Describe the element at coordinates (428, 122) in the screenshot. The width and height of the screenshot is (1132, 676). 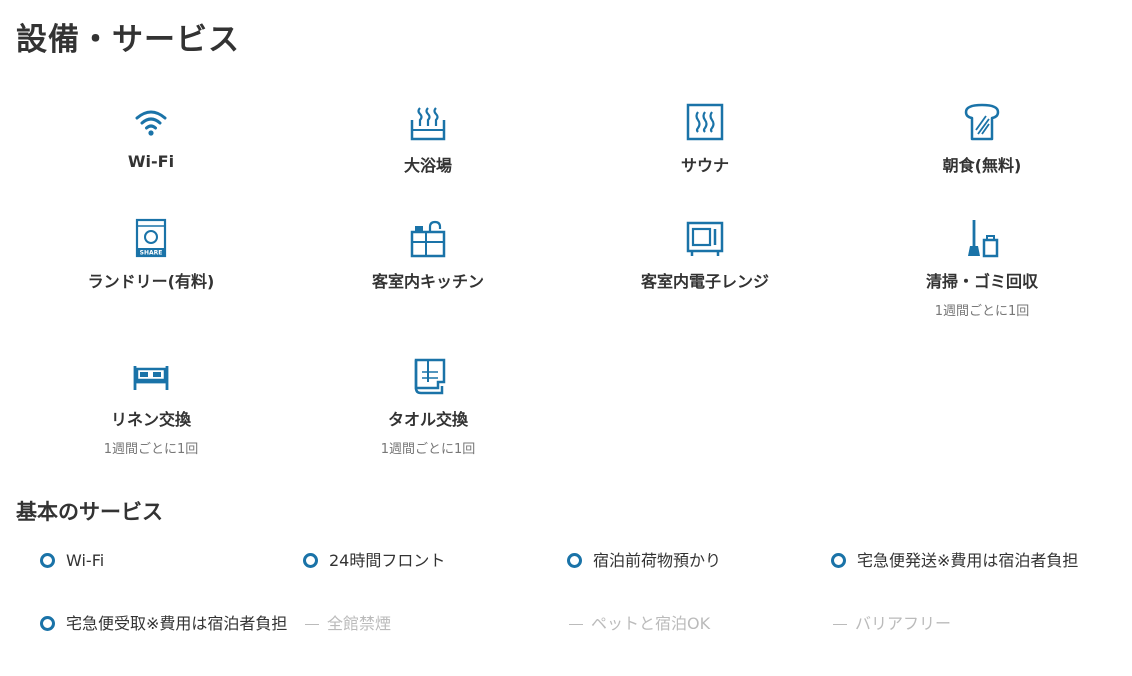
I see `bath-icon` at that location.